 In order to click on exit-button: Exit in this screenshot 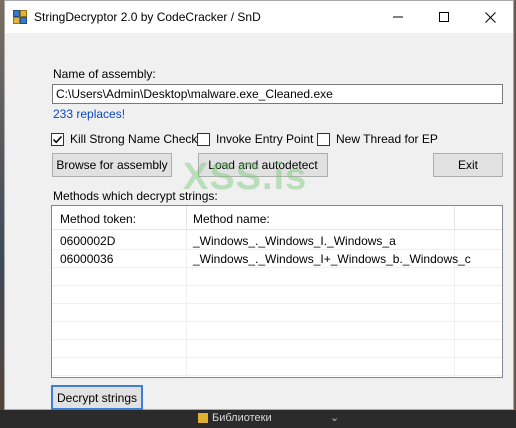, I will do `click(468, 165)`.